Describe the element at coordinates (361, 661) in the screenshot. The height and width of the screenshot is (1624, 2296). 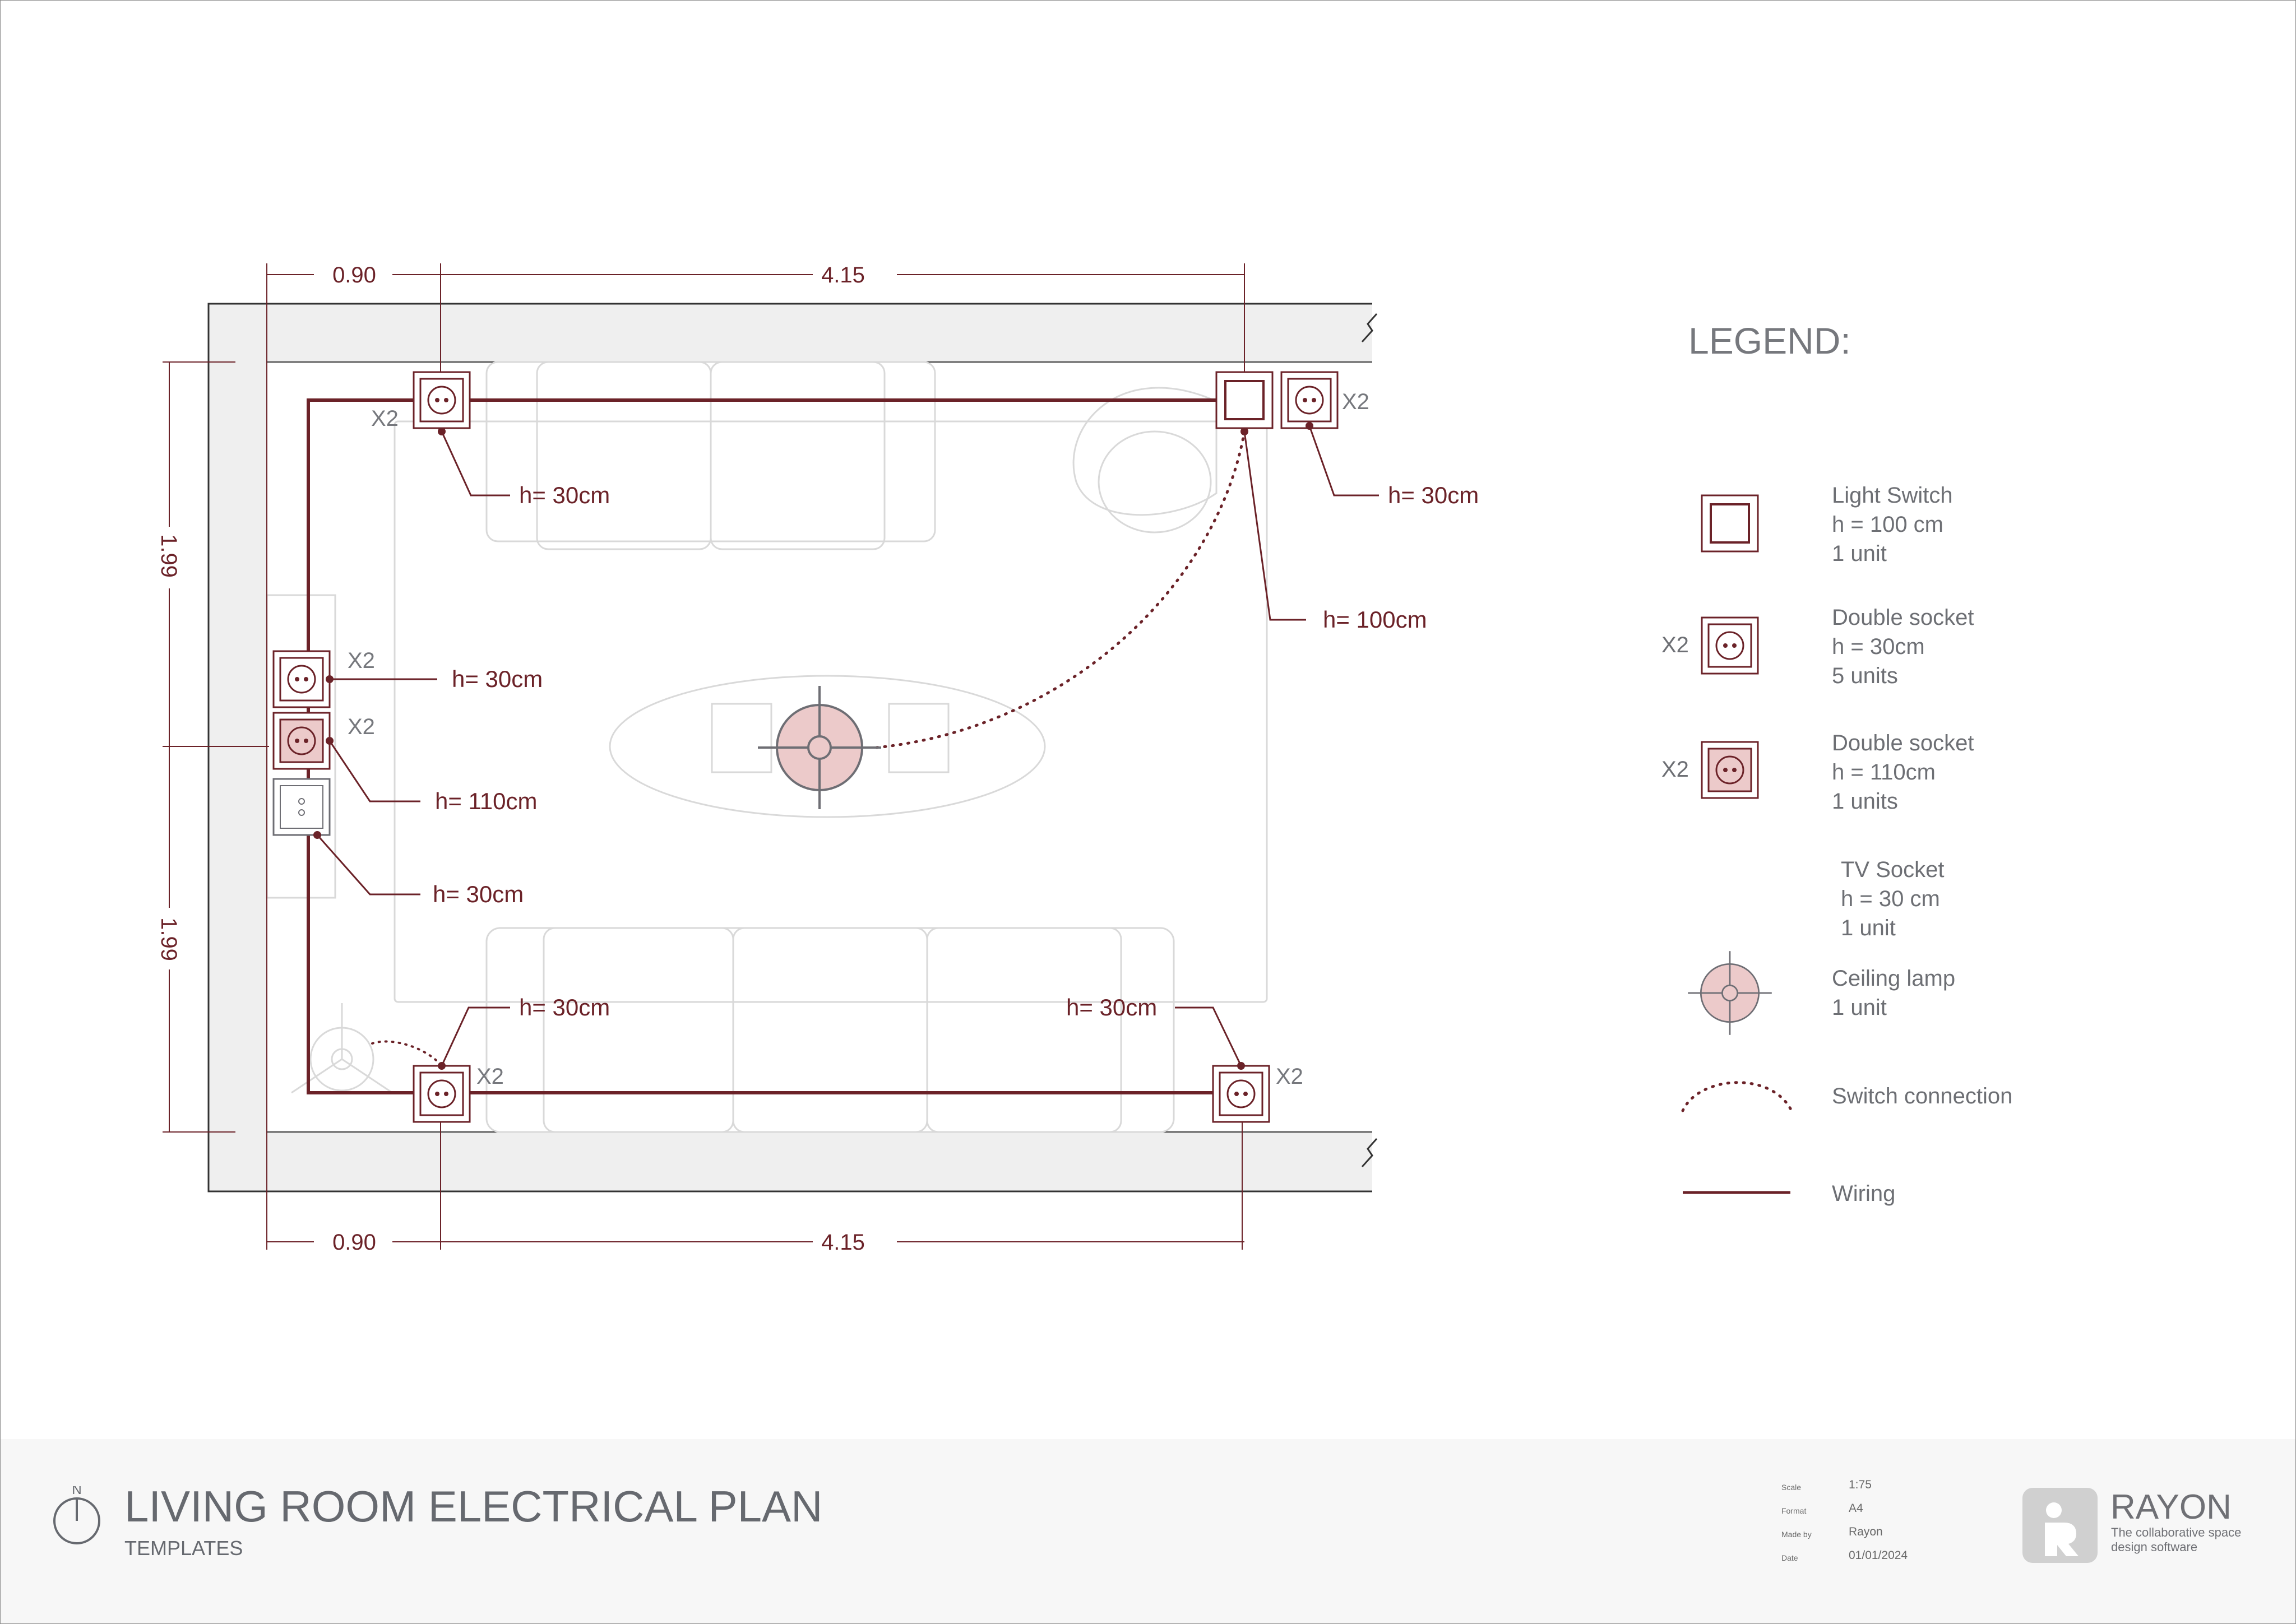
I see `count-left-1: X2` at that location.